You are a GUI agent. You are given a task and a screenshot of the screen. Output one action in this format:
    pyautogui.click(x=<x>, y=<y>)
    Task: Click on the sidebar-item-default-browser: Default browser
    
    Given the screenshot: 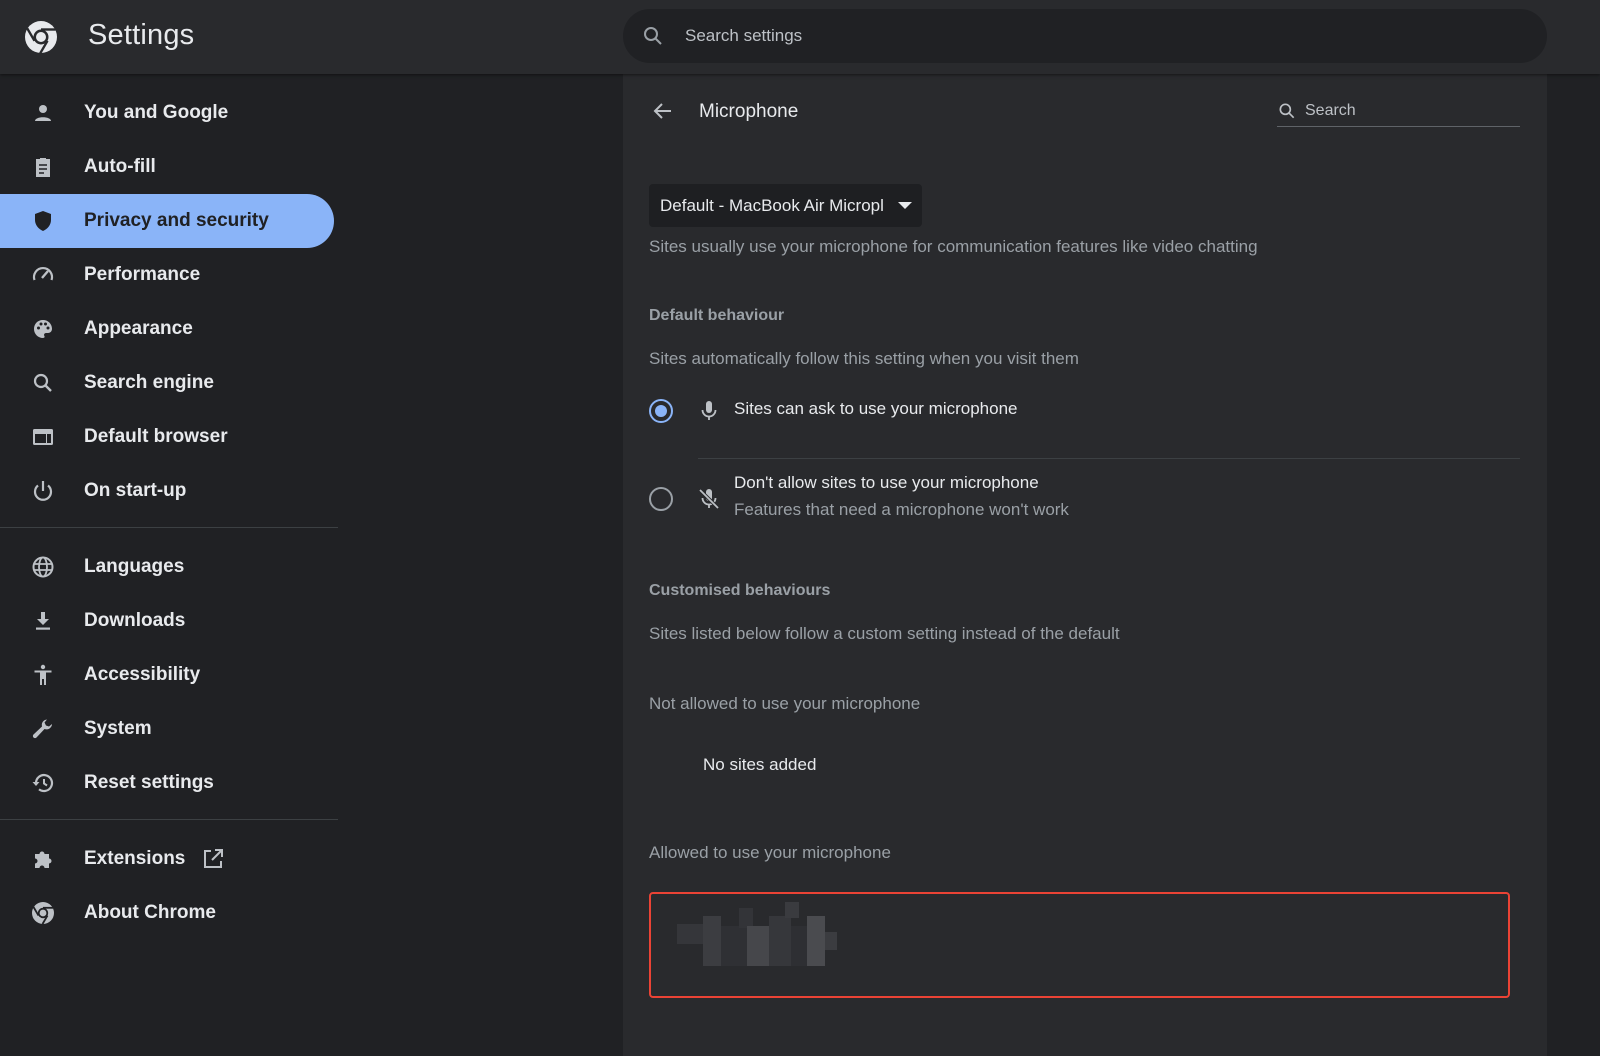 What is the action you would take?
    pyautogui.click(x=167, y=437)
    